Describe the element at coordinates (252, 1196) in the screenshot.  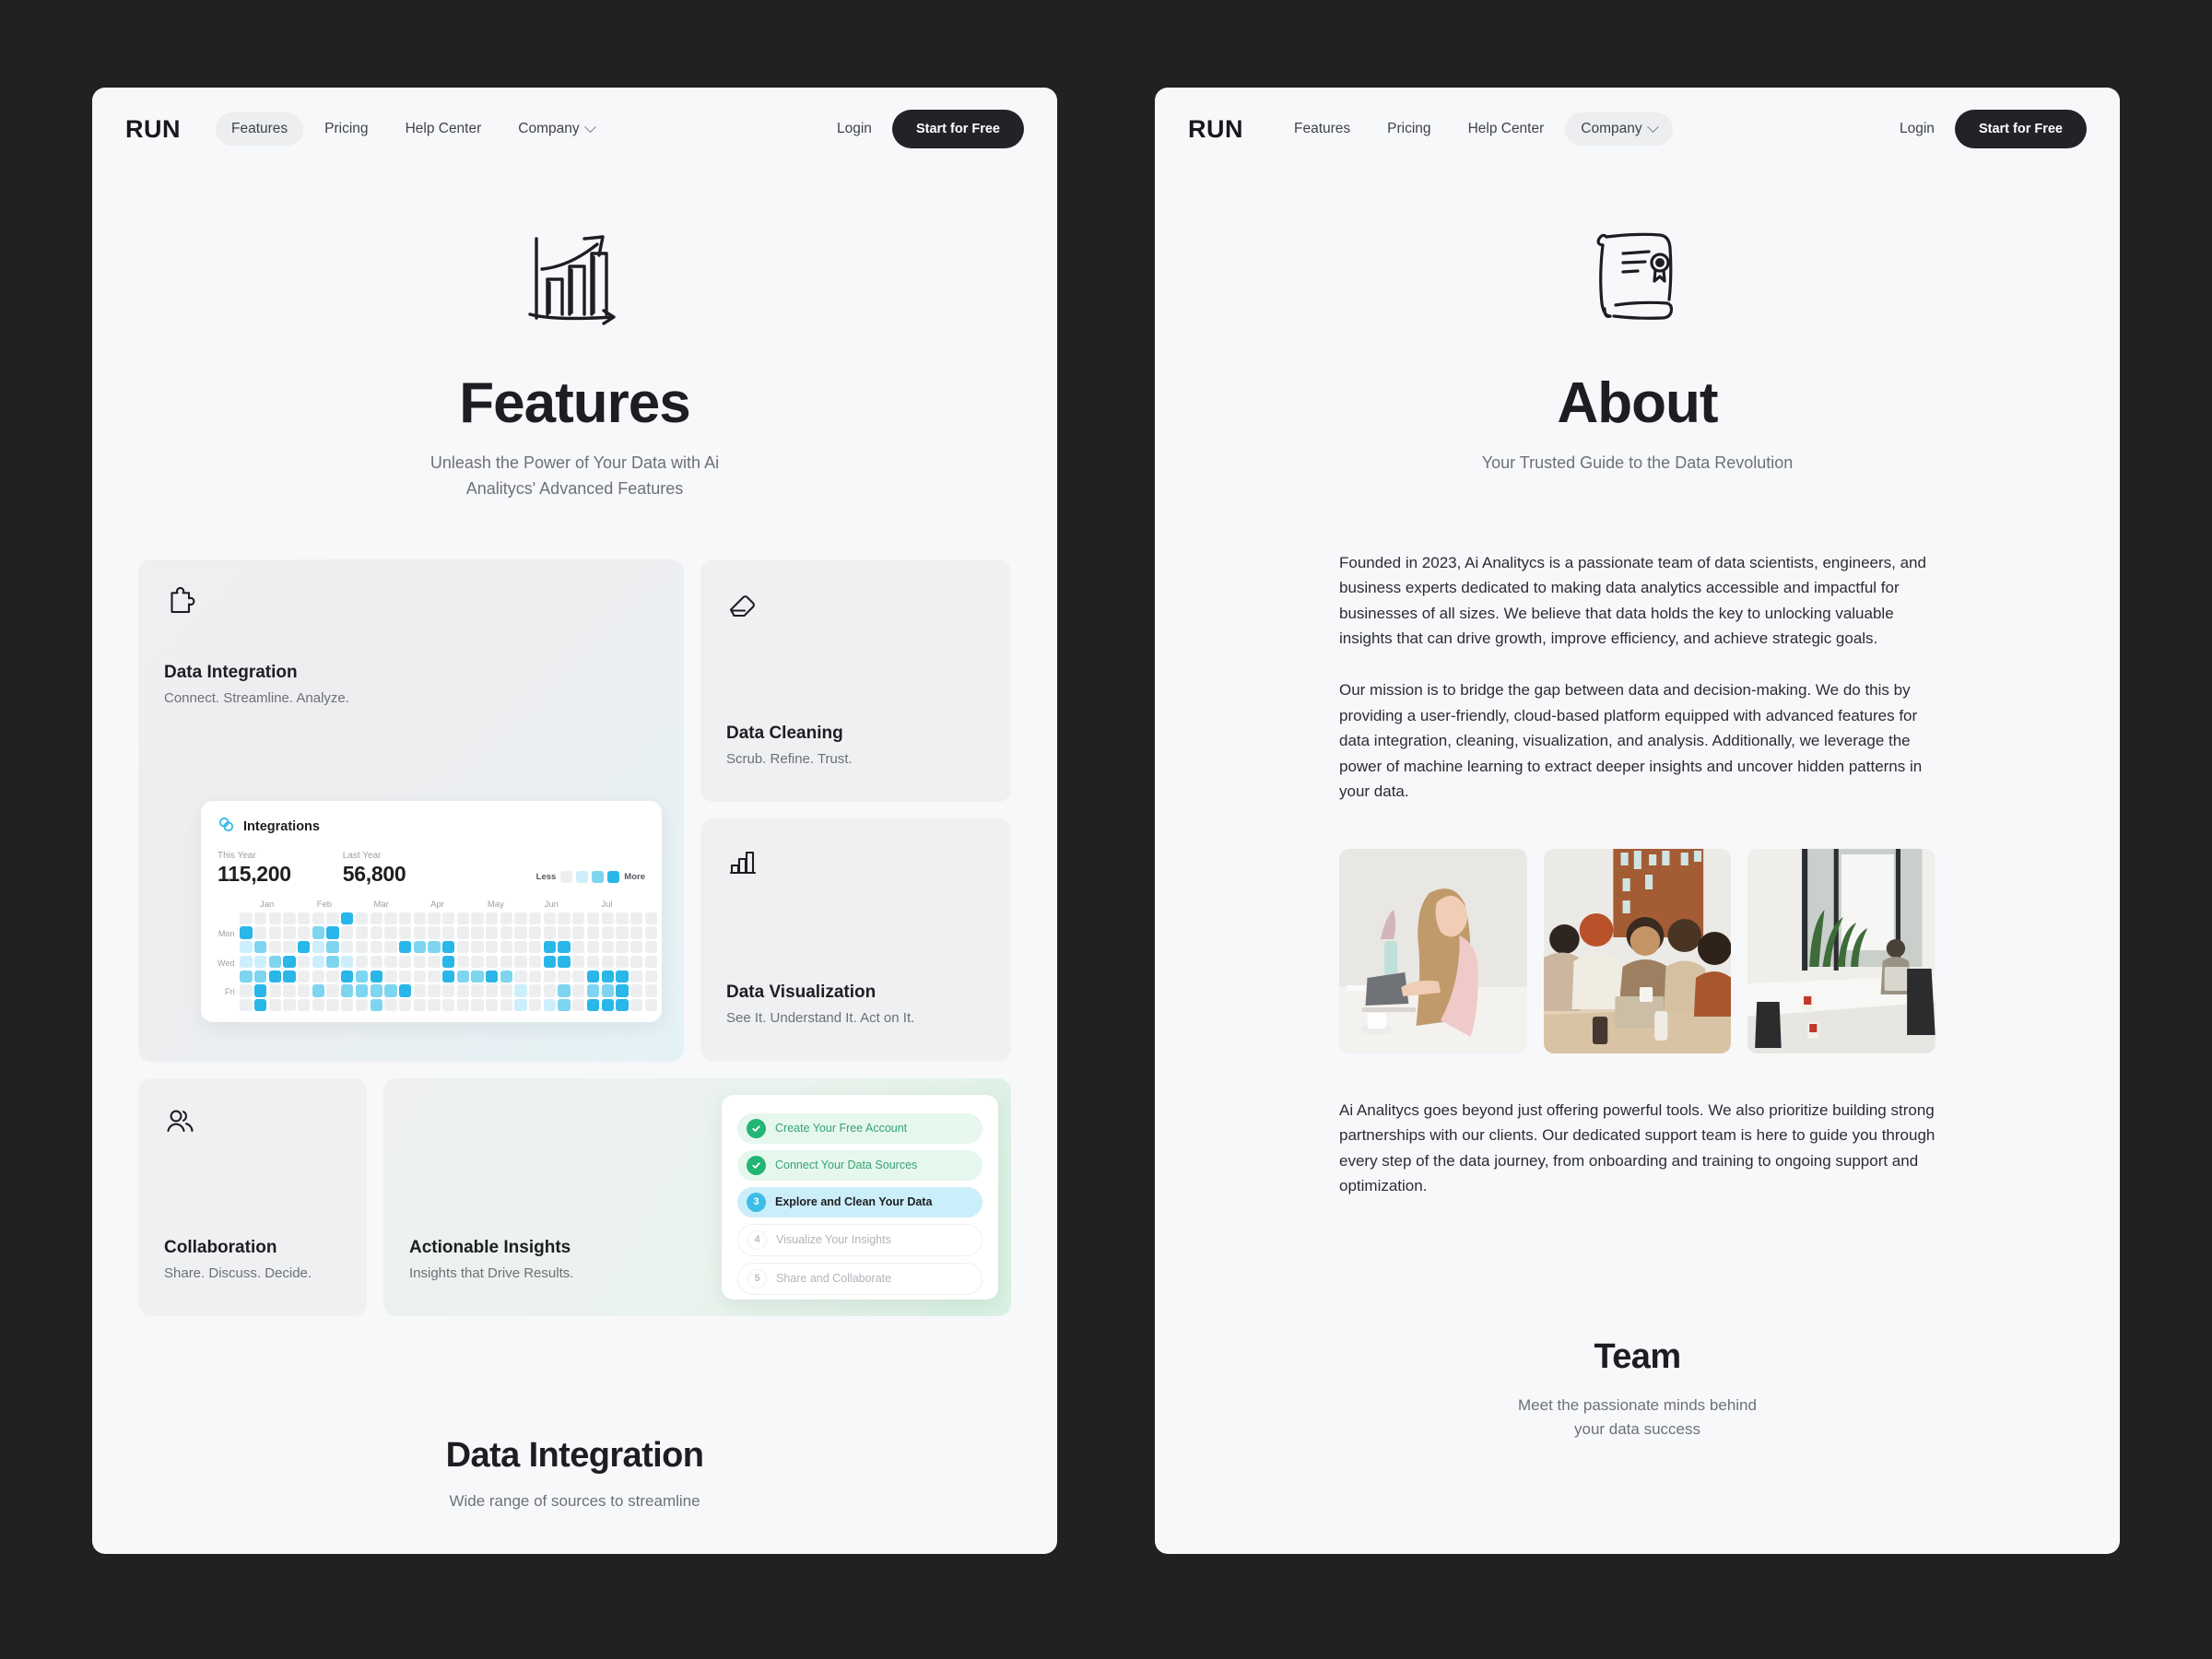
I see `card-collaboration: Collaboration Share. Discuss. Decide.` at that location.